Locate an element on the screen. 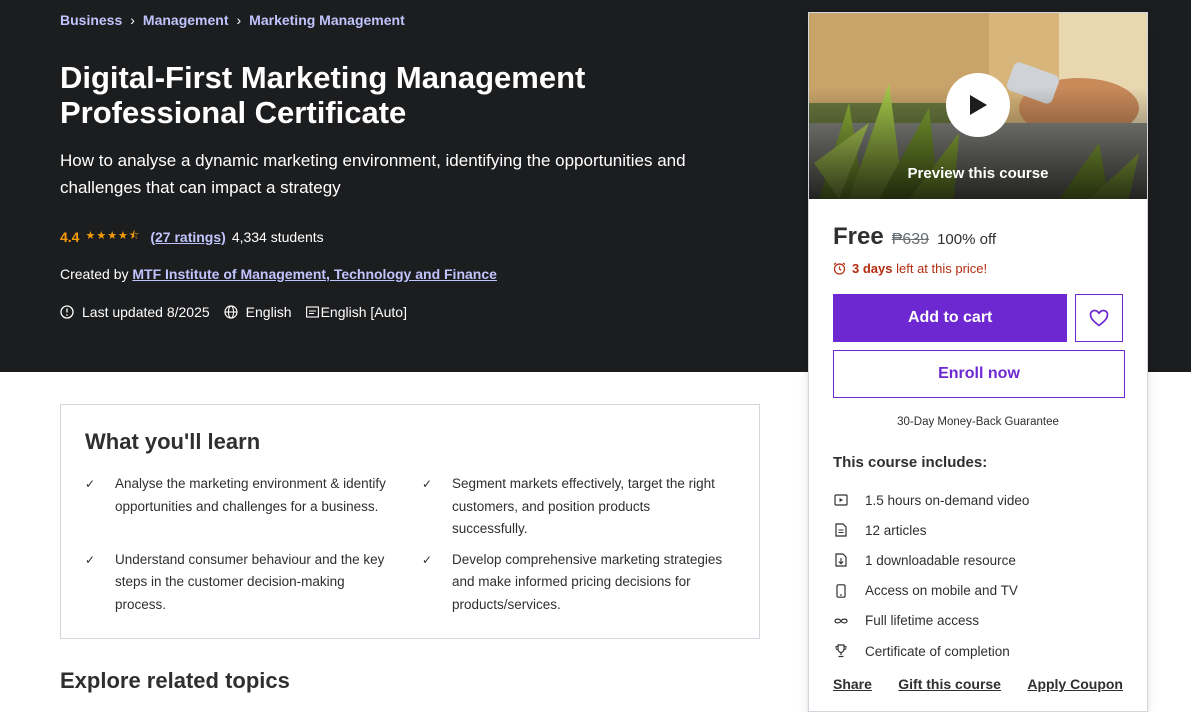  discount-percent: 100% off is located at coordinates (967, 239).